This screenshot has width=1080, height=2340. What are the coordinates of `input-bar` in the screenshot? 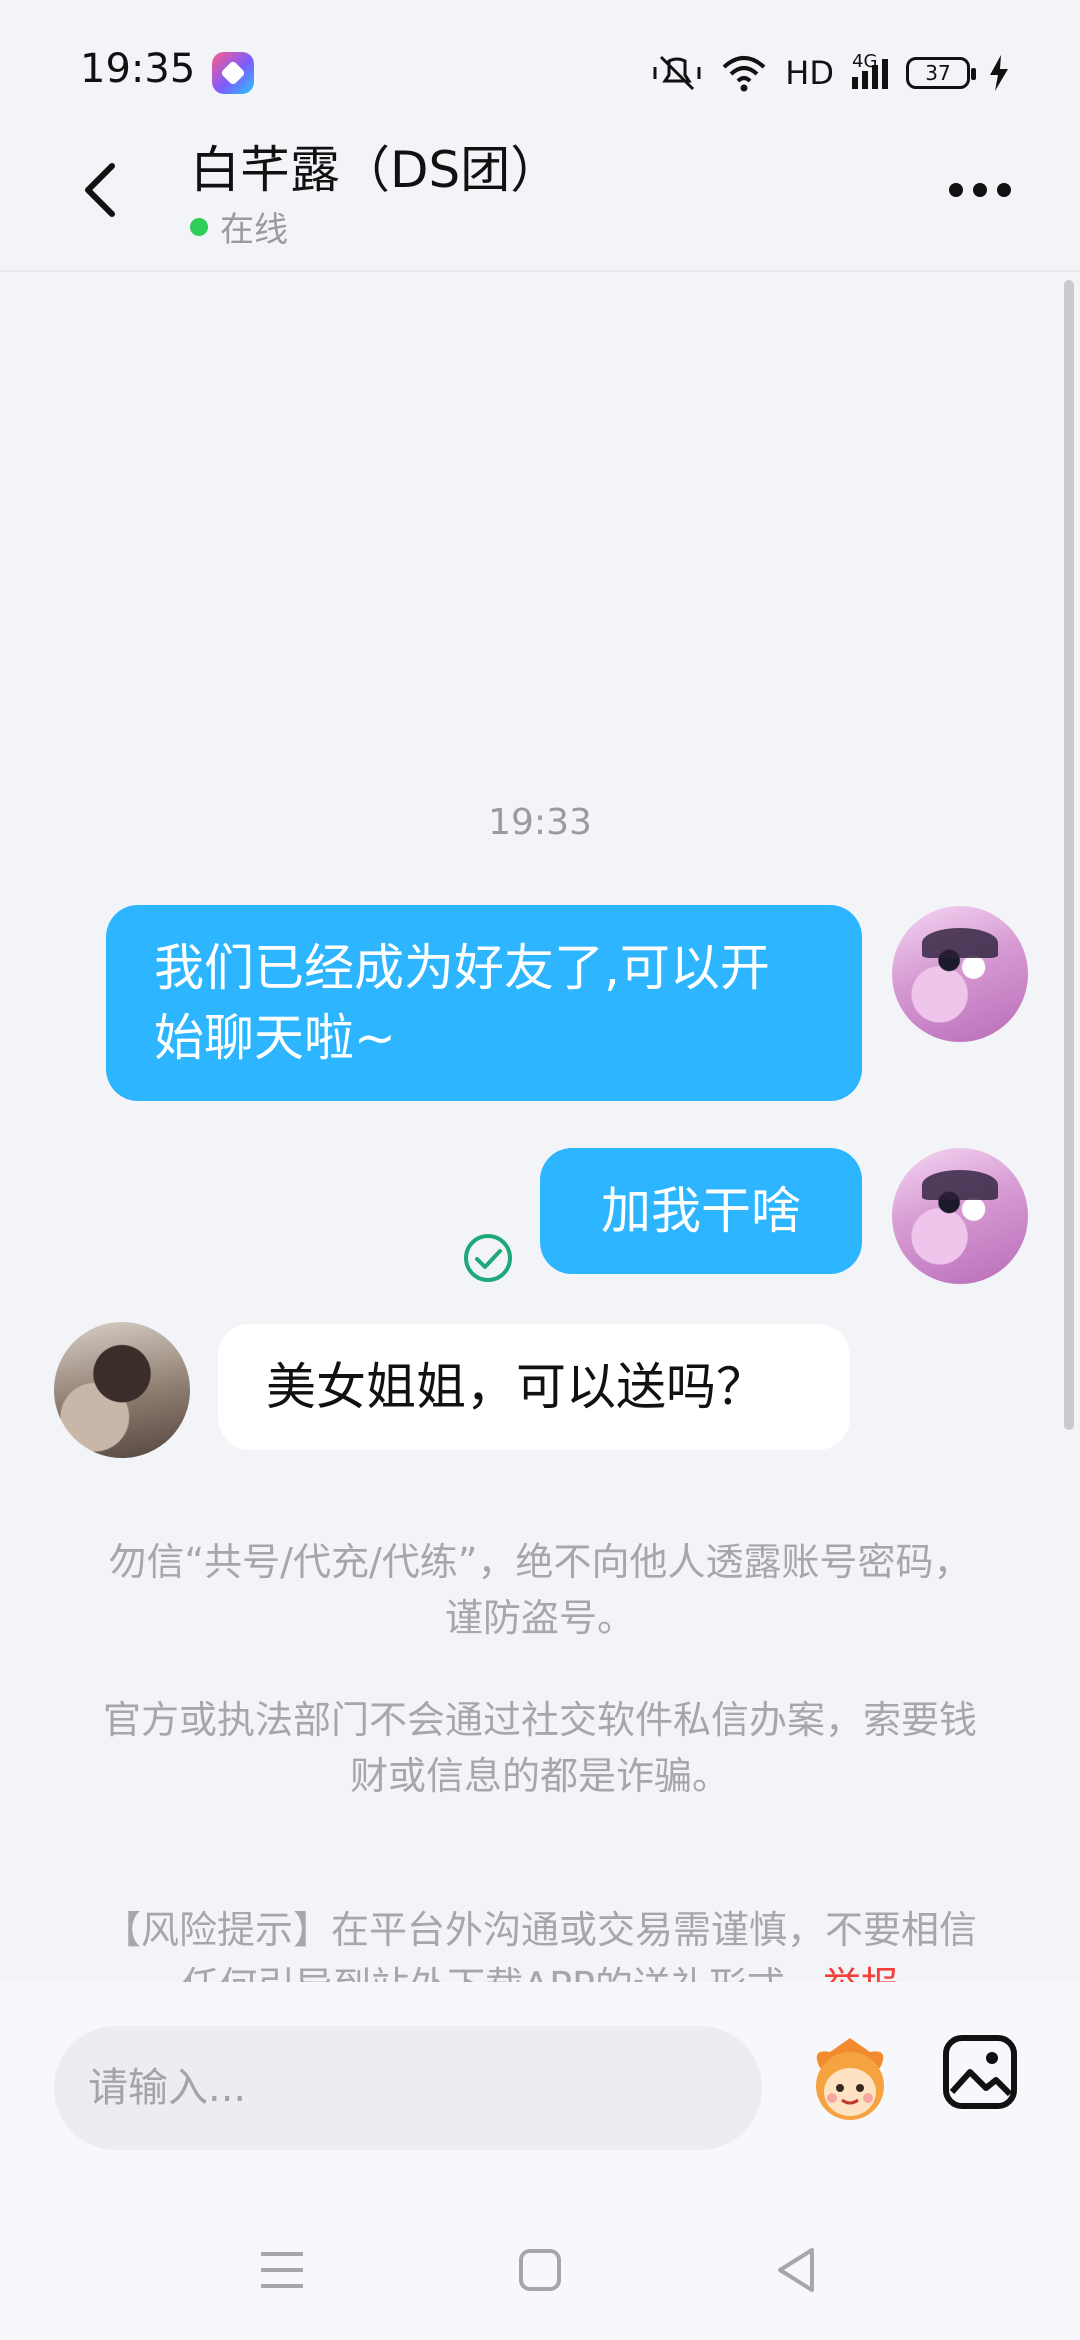 It's located at (540, 2071).